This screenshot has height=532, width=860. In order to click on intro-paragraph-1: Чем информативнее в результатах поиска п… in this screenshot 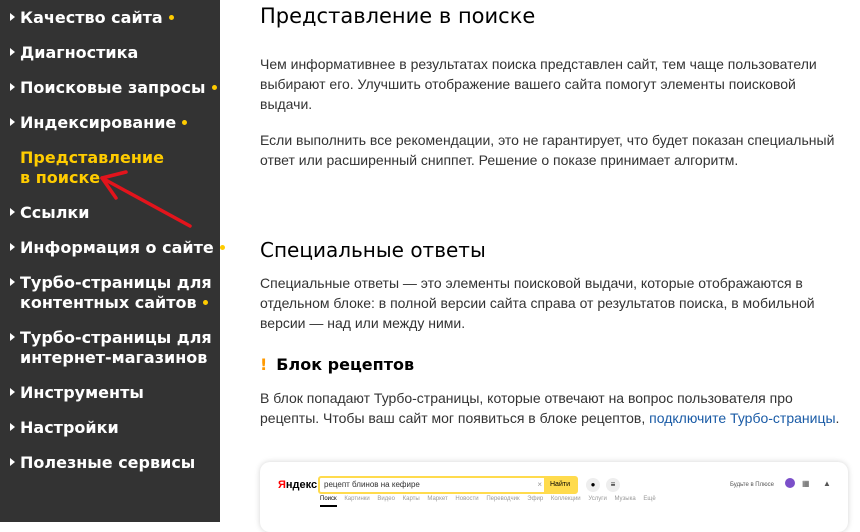, I will do `click(538, 84)`.